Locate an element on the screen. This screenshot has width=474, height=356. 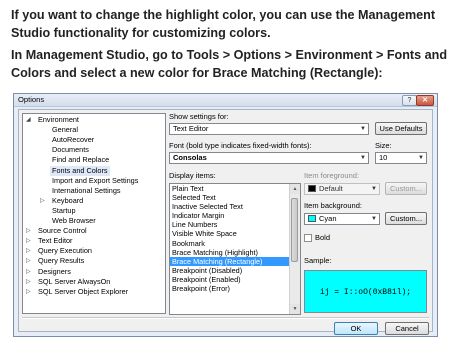
bold-label: Bold is located at coordinates (323, 237).